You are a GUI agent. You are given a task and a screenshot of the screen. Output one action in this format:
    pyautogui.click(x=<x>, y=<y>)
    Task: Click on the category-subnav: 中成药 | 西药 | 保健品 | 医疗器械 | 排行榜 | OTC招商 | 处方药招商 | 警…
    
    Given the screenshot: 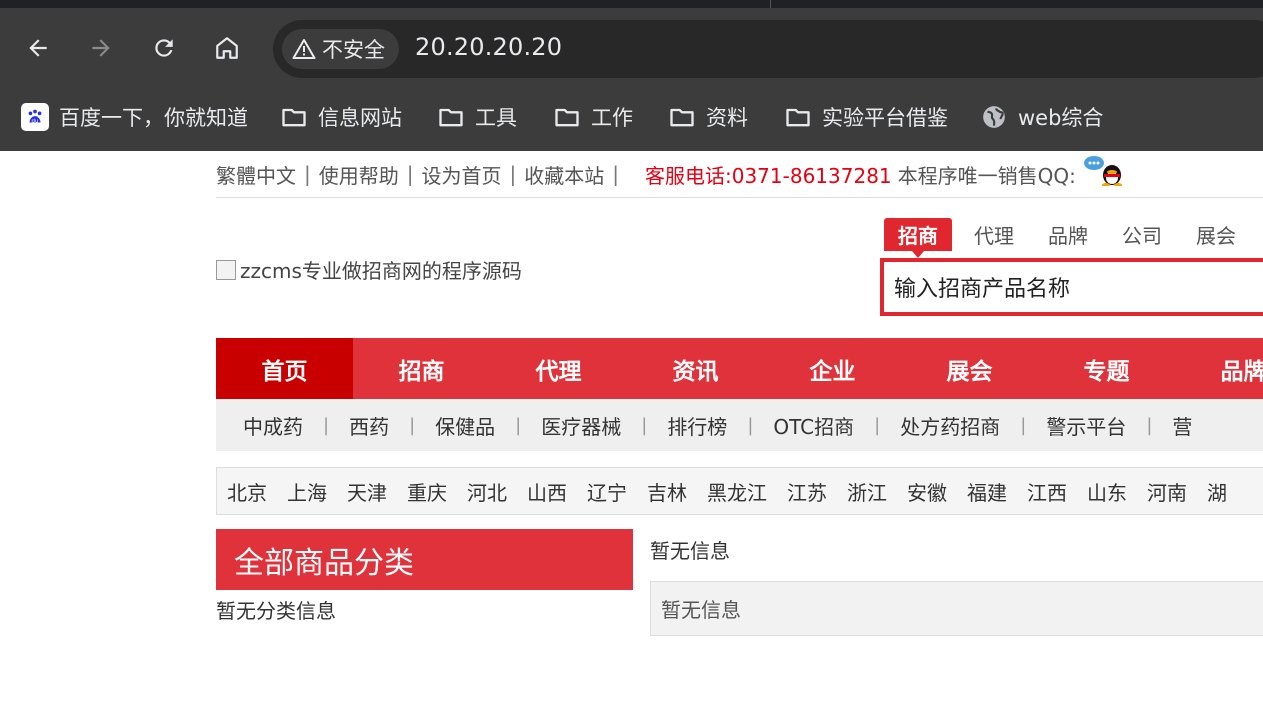 What is the action you would take?
    pyautogui.click(x=739, y=425)
    